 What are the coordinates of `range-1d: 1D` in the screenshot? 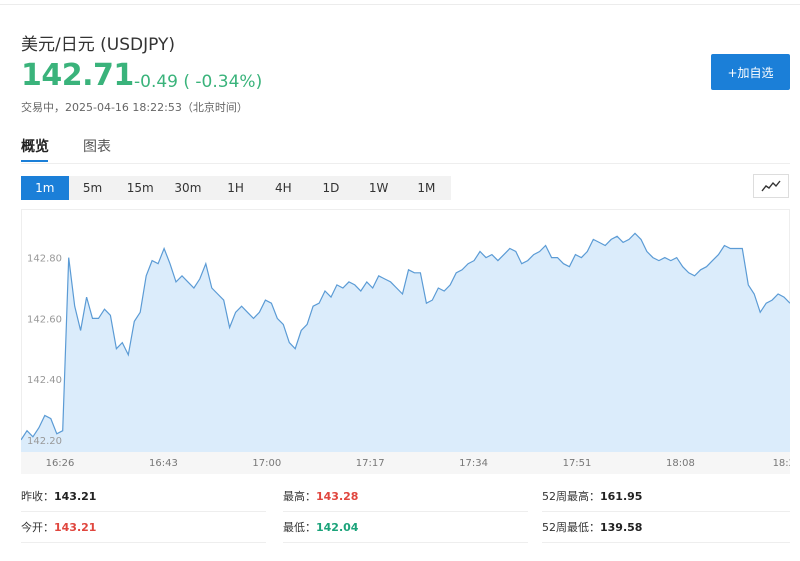 It's located at (331, 188).